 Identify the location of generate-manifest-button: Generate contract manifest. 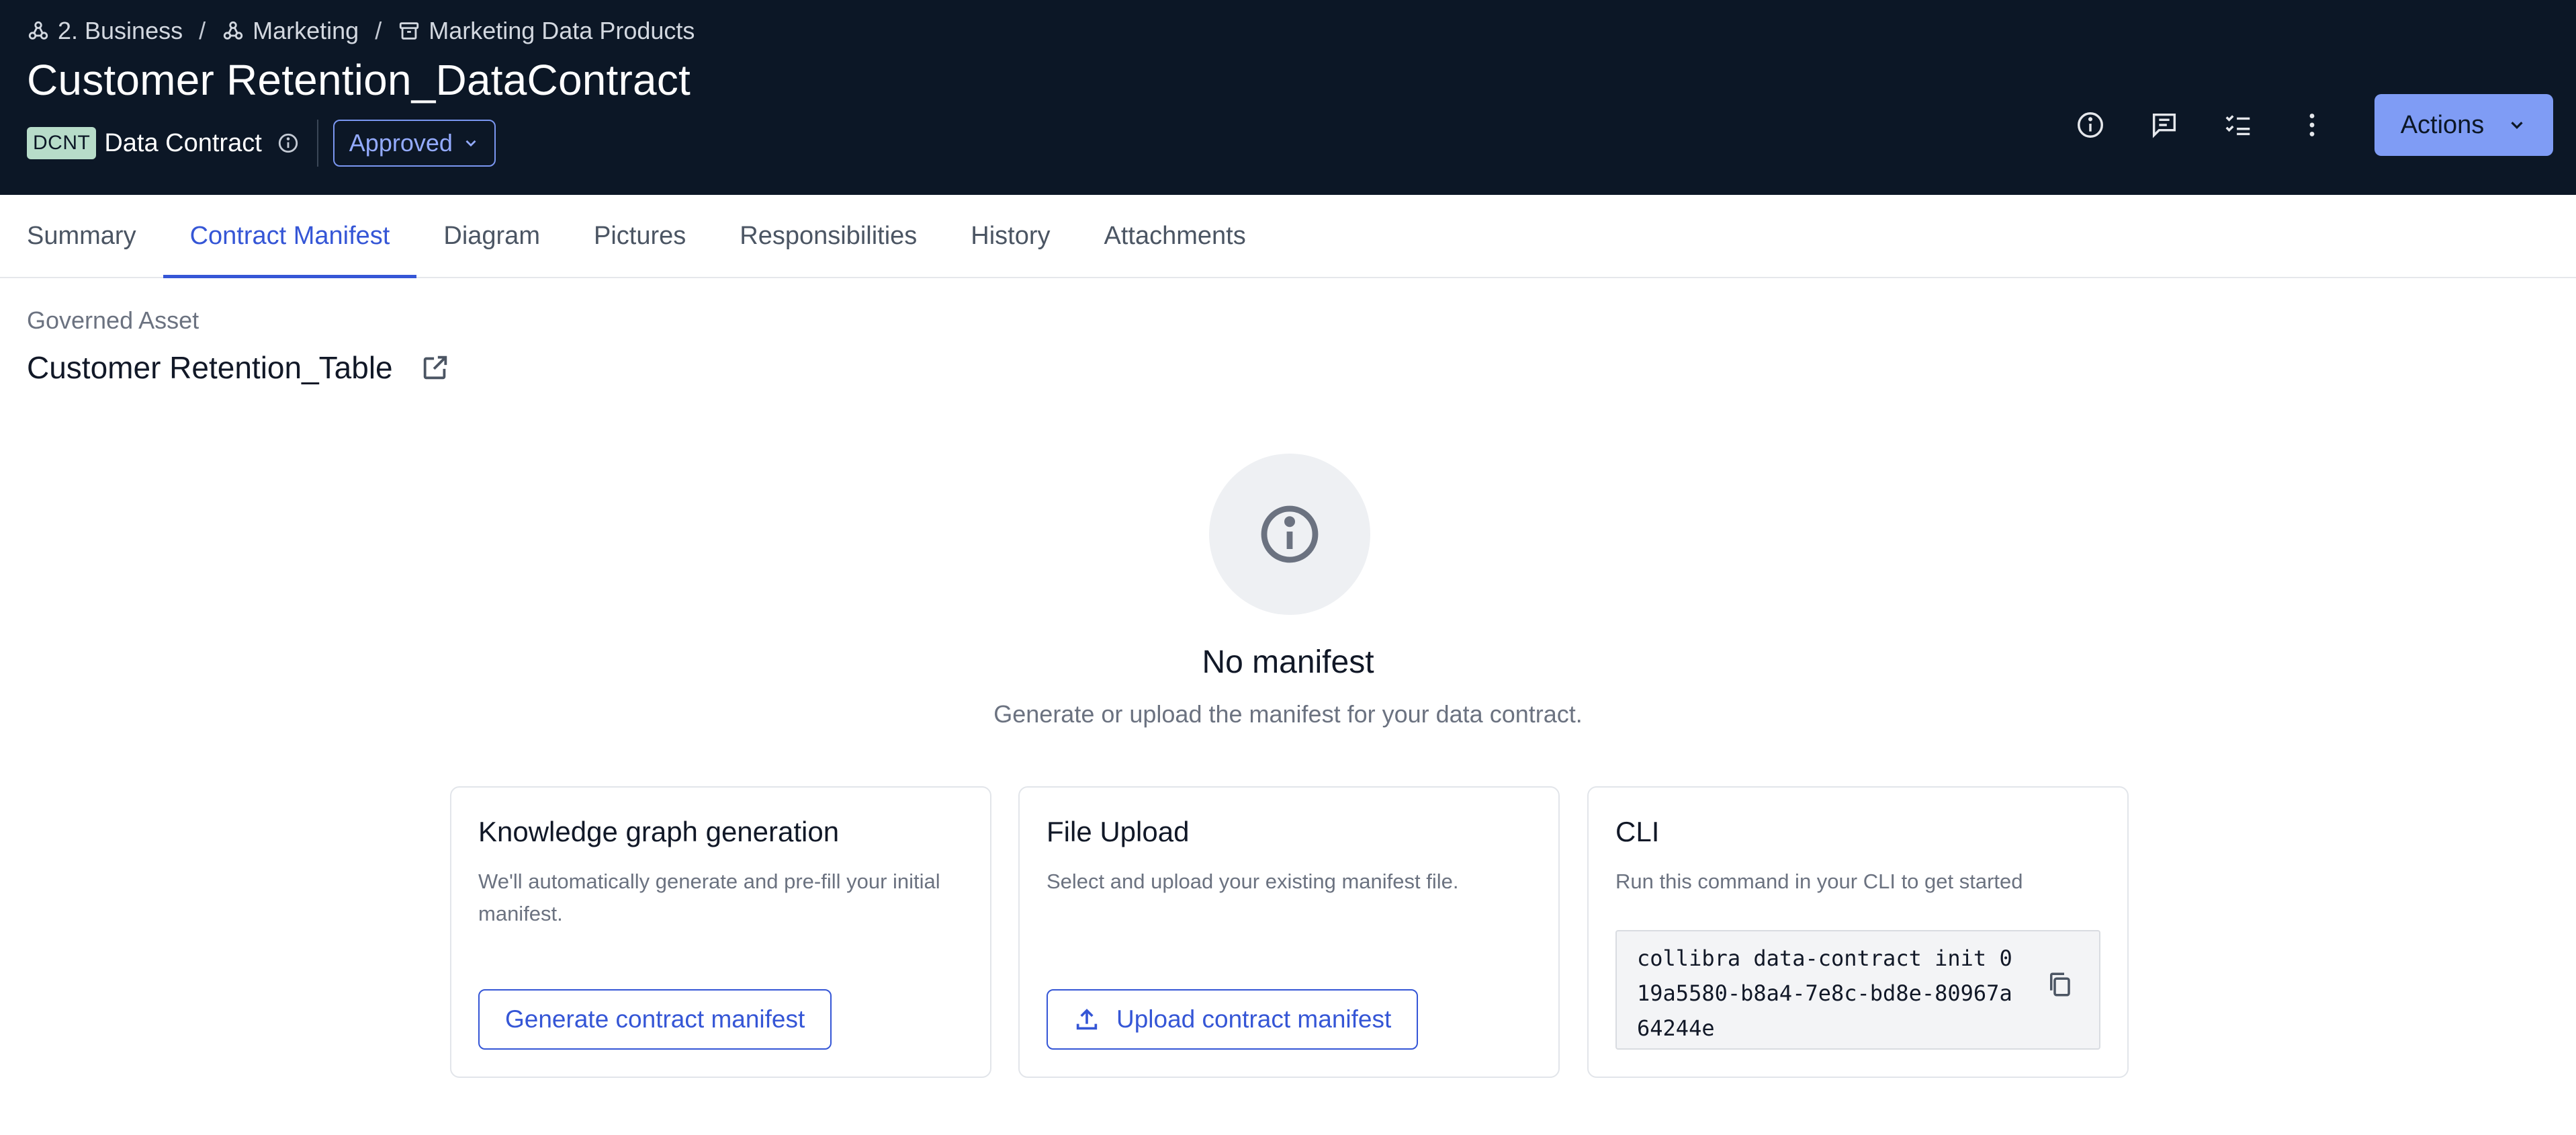
(655, 1019).